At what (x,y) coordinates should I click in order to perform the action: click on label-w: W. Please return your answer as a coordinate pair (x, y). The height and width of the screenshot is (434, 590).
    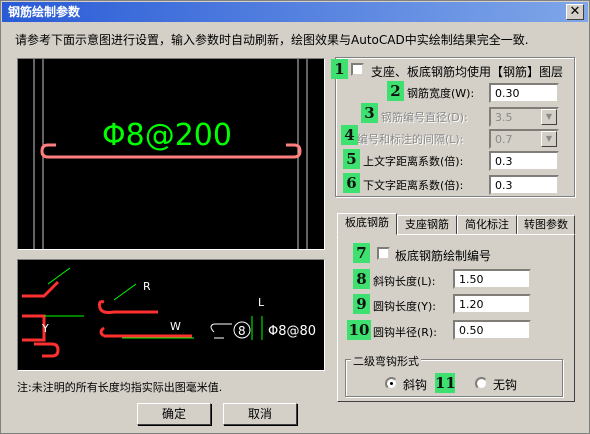
    Looking at the image, I should click on (175, 326).